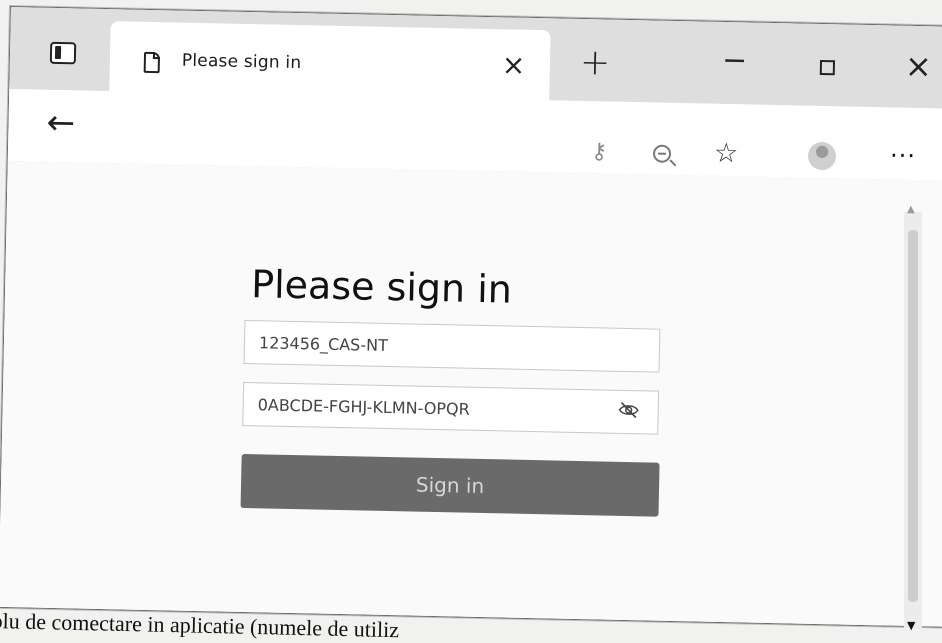 Image resolution: width=942 pixels, height=643 pixels. What do you see at coordinates (919, 66) in the screenshot?
I see `close-window-button: ×` at bounding box center [919, 66].